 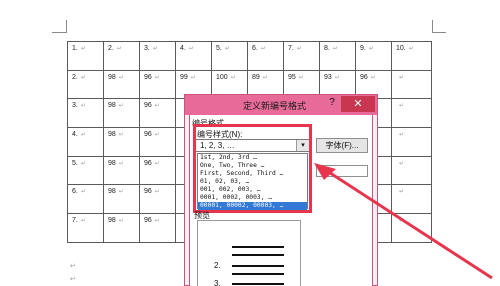 What do you see at coordinates (85, 56) in the screenshot?
I see `table-cell: 1. ↵` at bounding box center [85, 56].